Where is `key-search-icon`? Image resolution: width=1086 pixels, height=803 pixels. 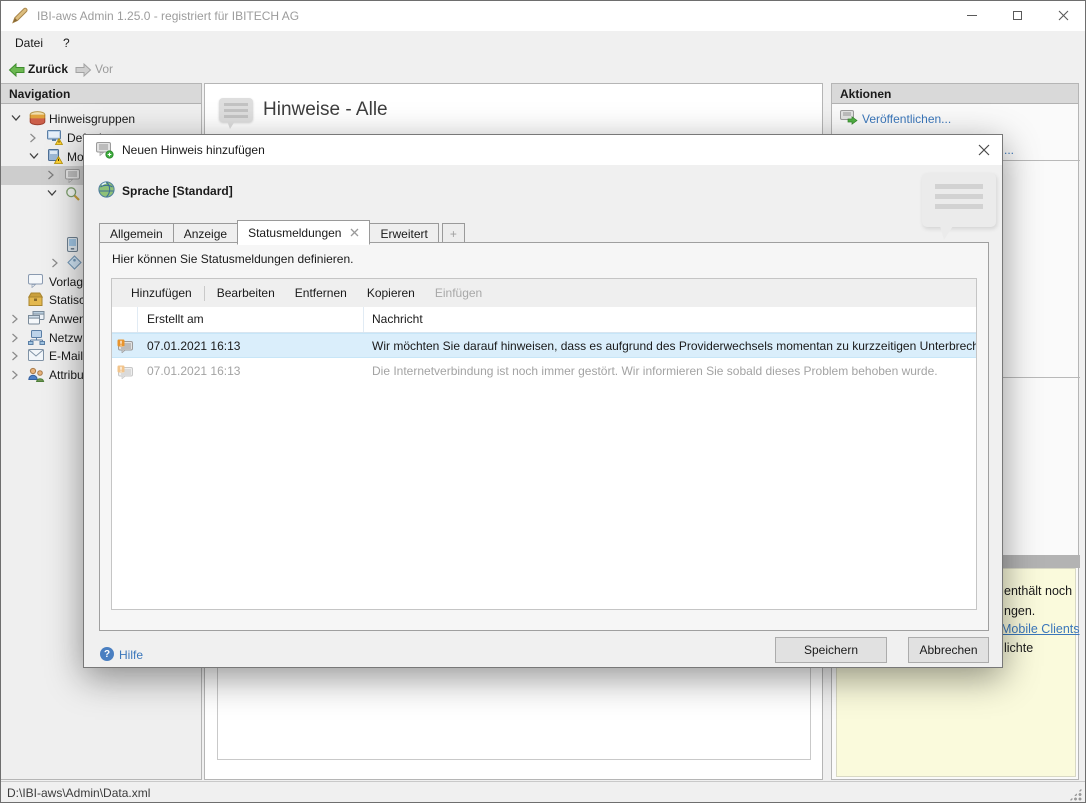
key-search-icon is located at coordinates (73, 194).